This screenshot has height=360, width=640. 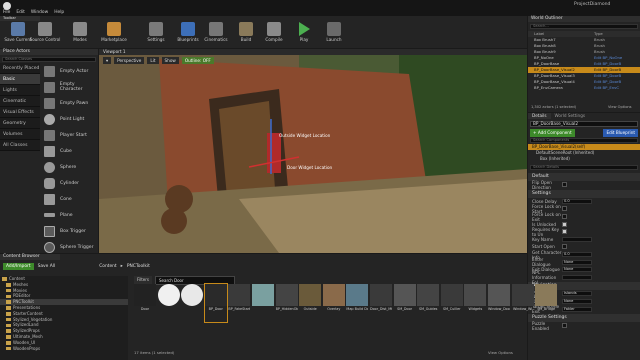 What do you see at coordinates (69, 247) in the screenshot?
I see `actor-sphere-trigger: Sphere Trigger` at bounding box center [69, 247].